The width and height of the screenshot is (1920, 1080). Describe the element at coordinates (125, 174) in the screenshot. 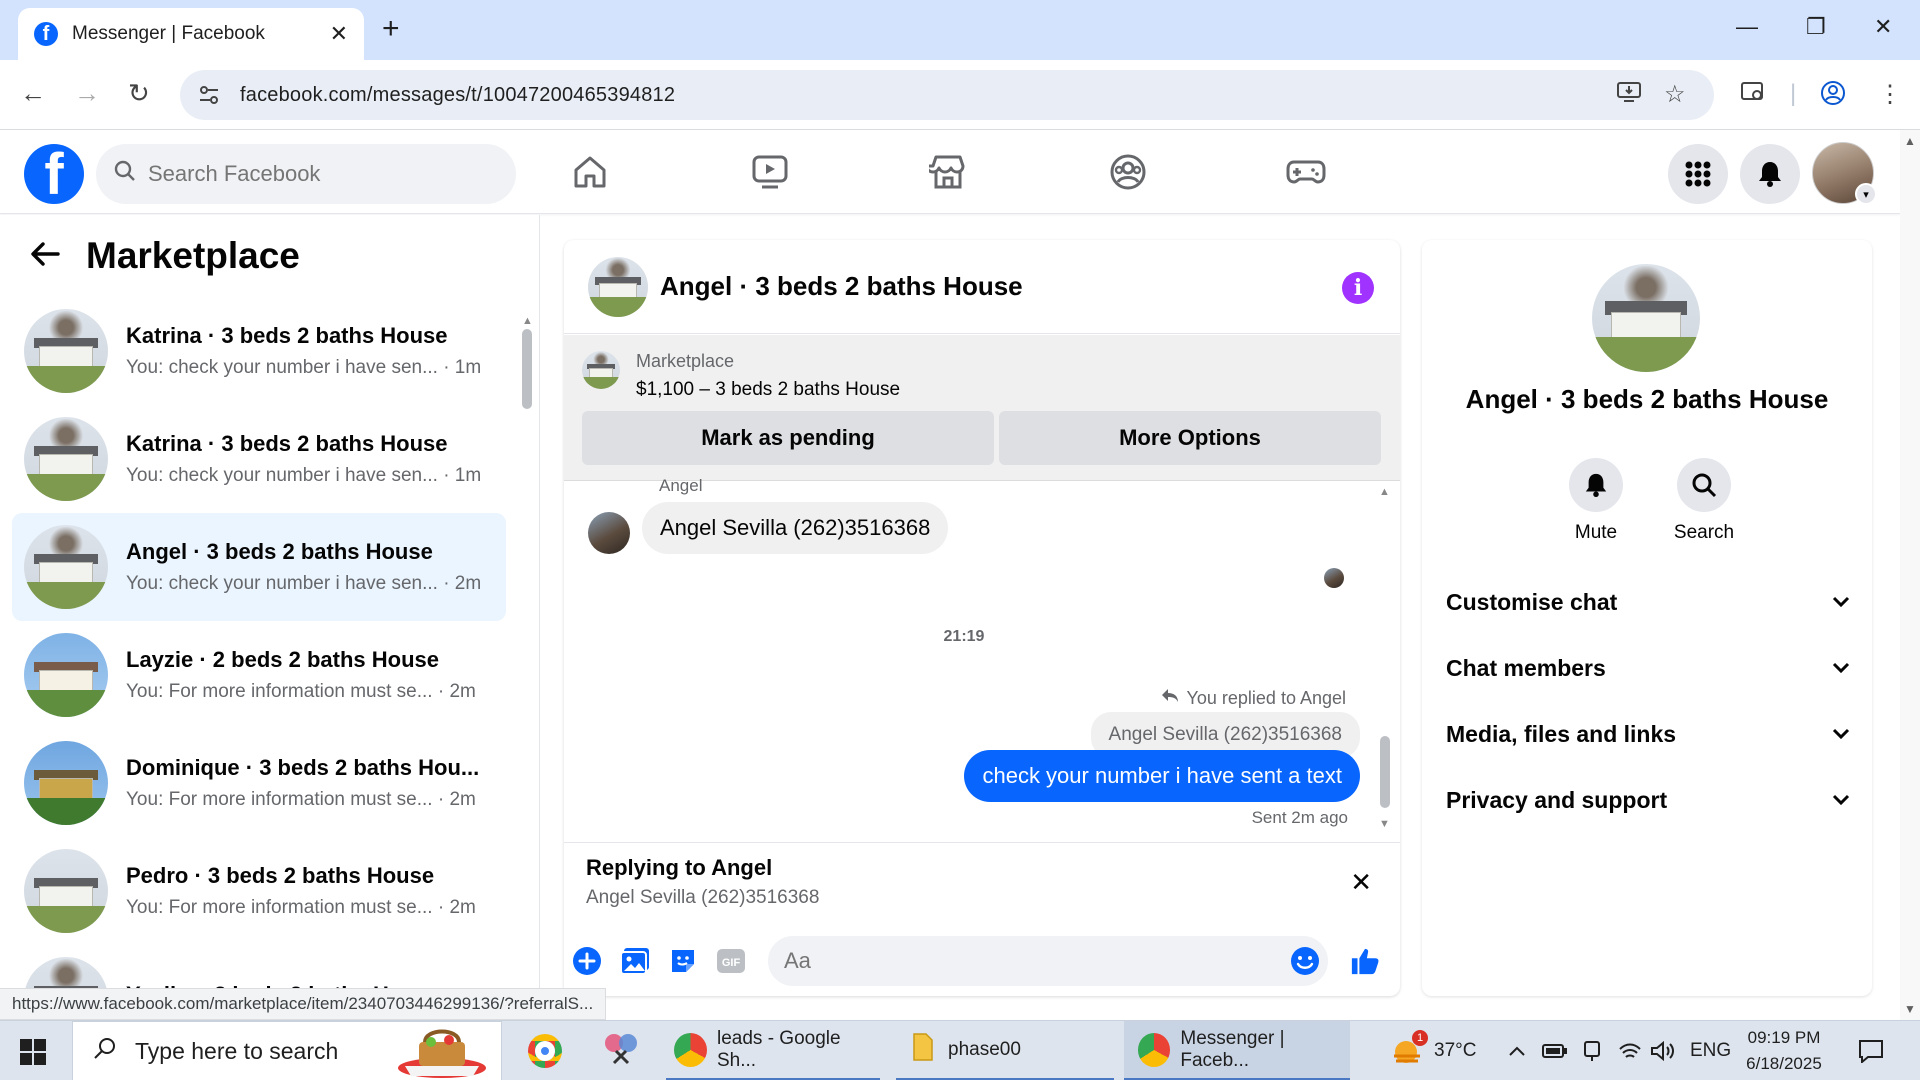

I see `search-icon` at that location.